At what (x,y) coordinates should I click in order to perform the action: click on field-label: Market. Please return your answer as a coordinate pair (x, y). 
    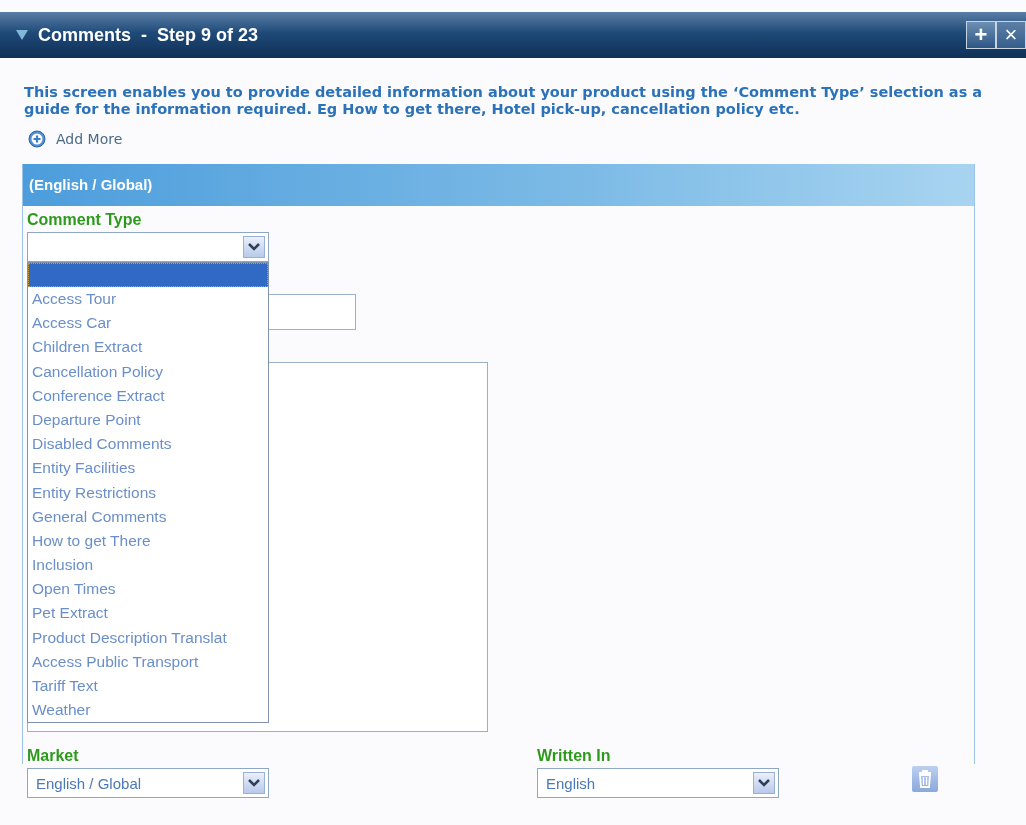
    Looking at the image, I should click on (53, 756).